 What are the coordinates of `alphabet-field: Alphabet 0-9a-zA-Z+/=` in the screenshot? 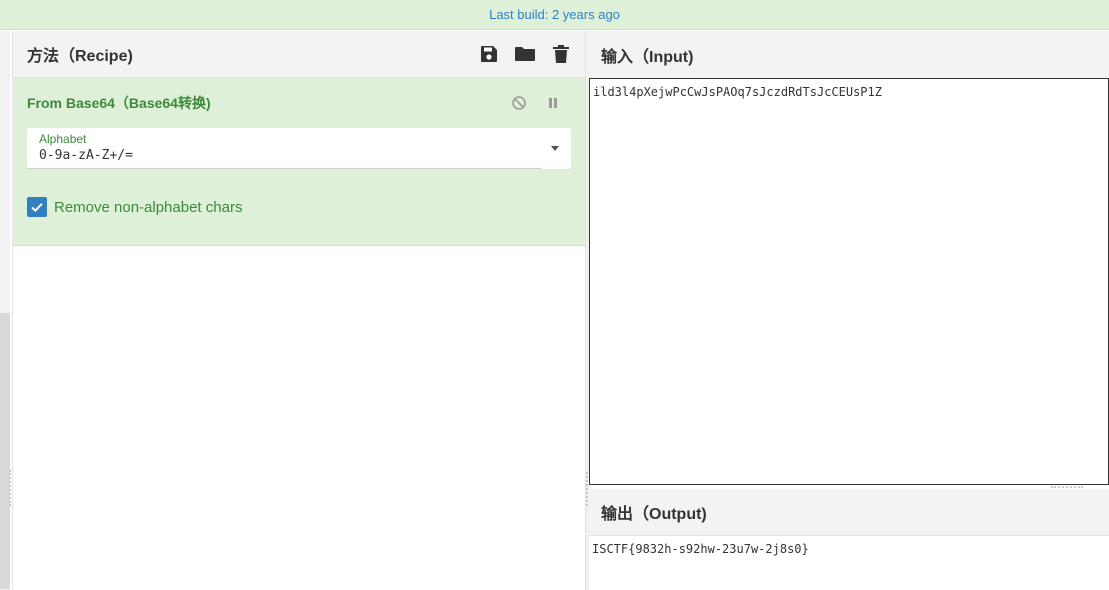 It's located at (299, 148).